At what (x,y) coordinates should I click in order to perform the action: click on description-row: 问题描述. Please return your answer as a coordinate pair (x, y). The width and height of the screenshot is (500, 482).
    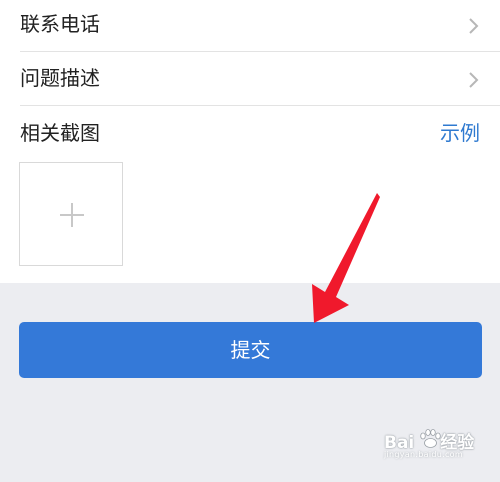
    Looking at the image, I should click on (260, 80).